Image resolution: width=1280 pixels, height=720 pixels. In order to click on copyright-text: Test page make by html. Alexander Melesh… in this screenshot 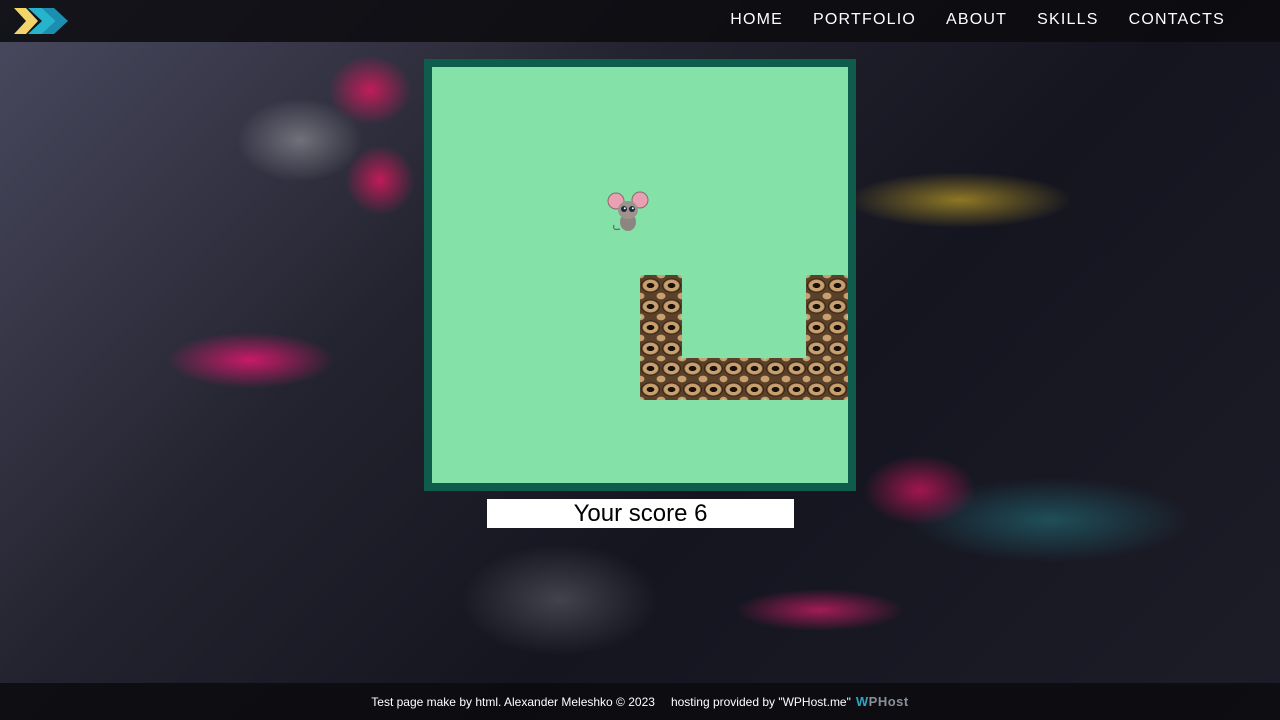, I will do `click(513, 701)`.